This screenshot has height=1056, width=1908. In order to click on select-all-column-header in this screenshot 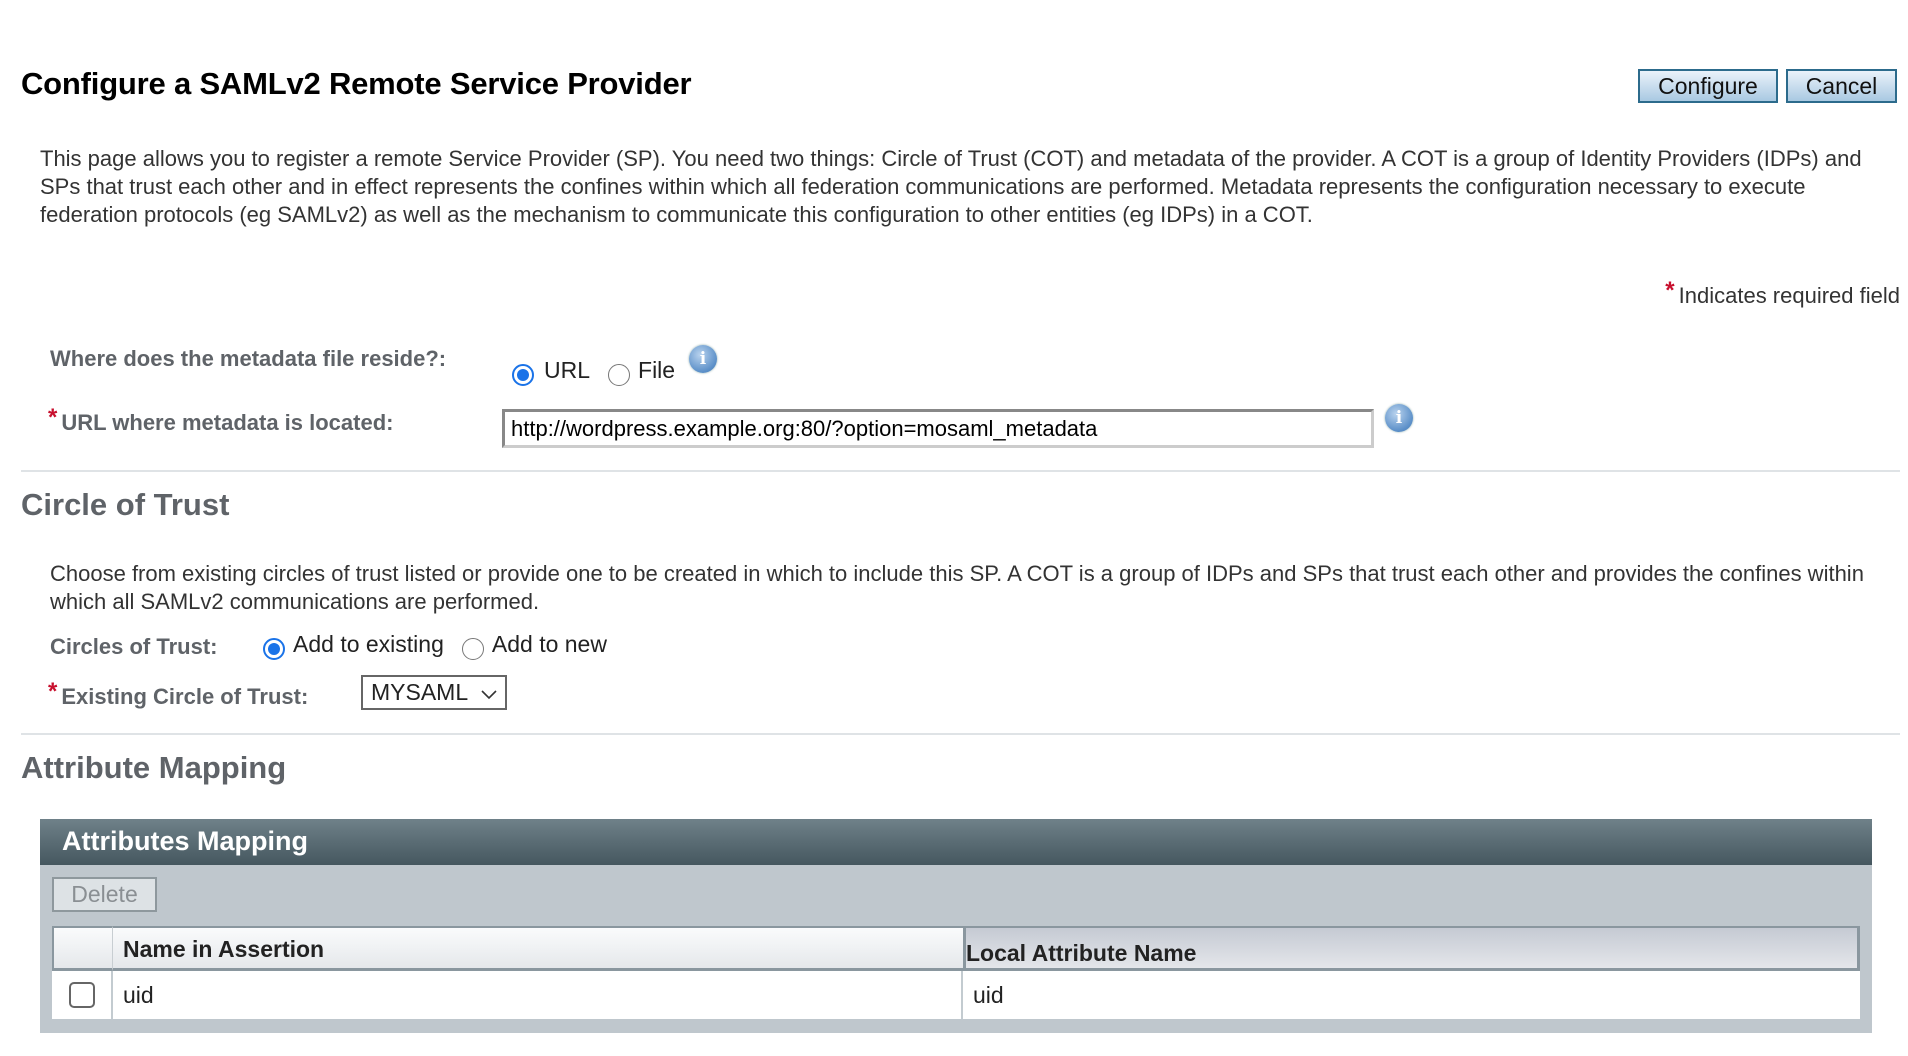, I will do `click(82, 948)`.